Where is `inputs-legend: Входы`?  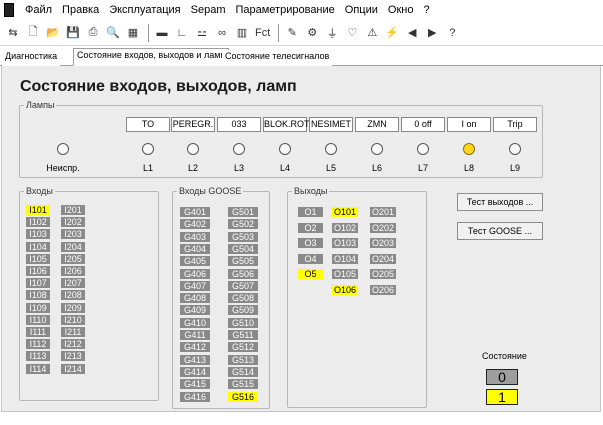
inputs-legend: Входы is located at coordinates (39, 191).